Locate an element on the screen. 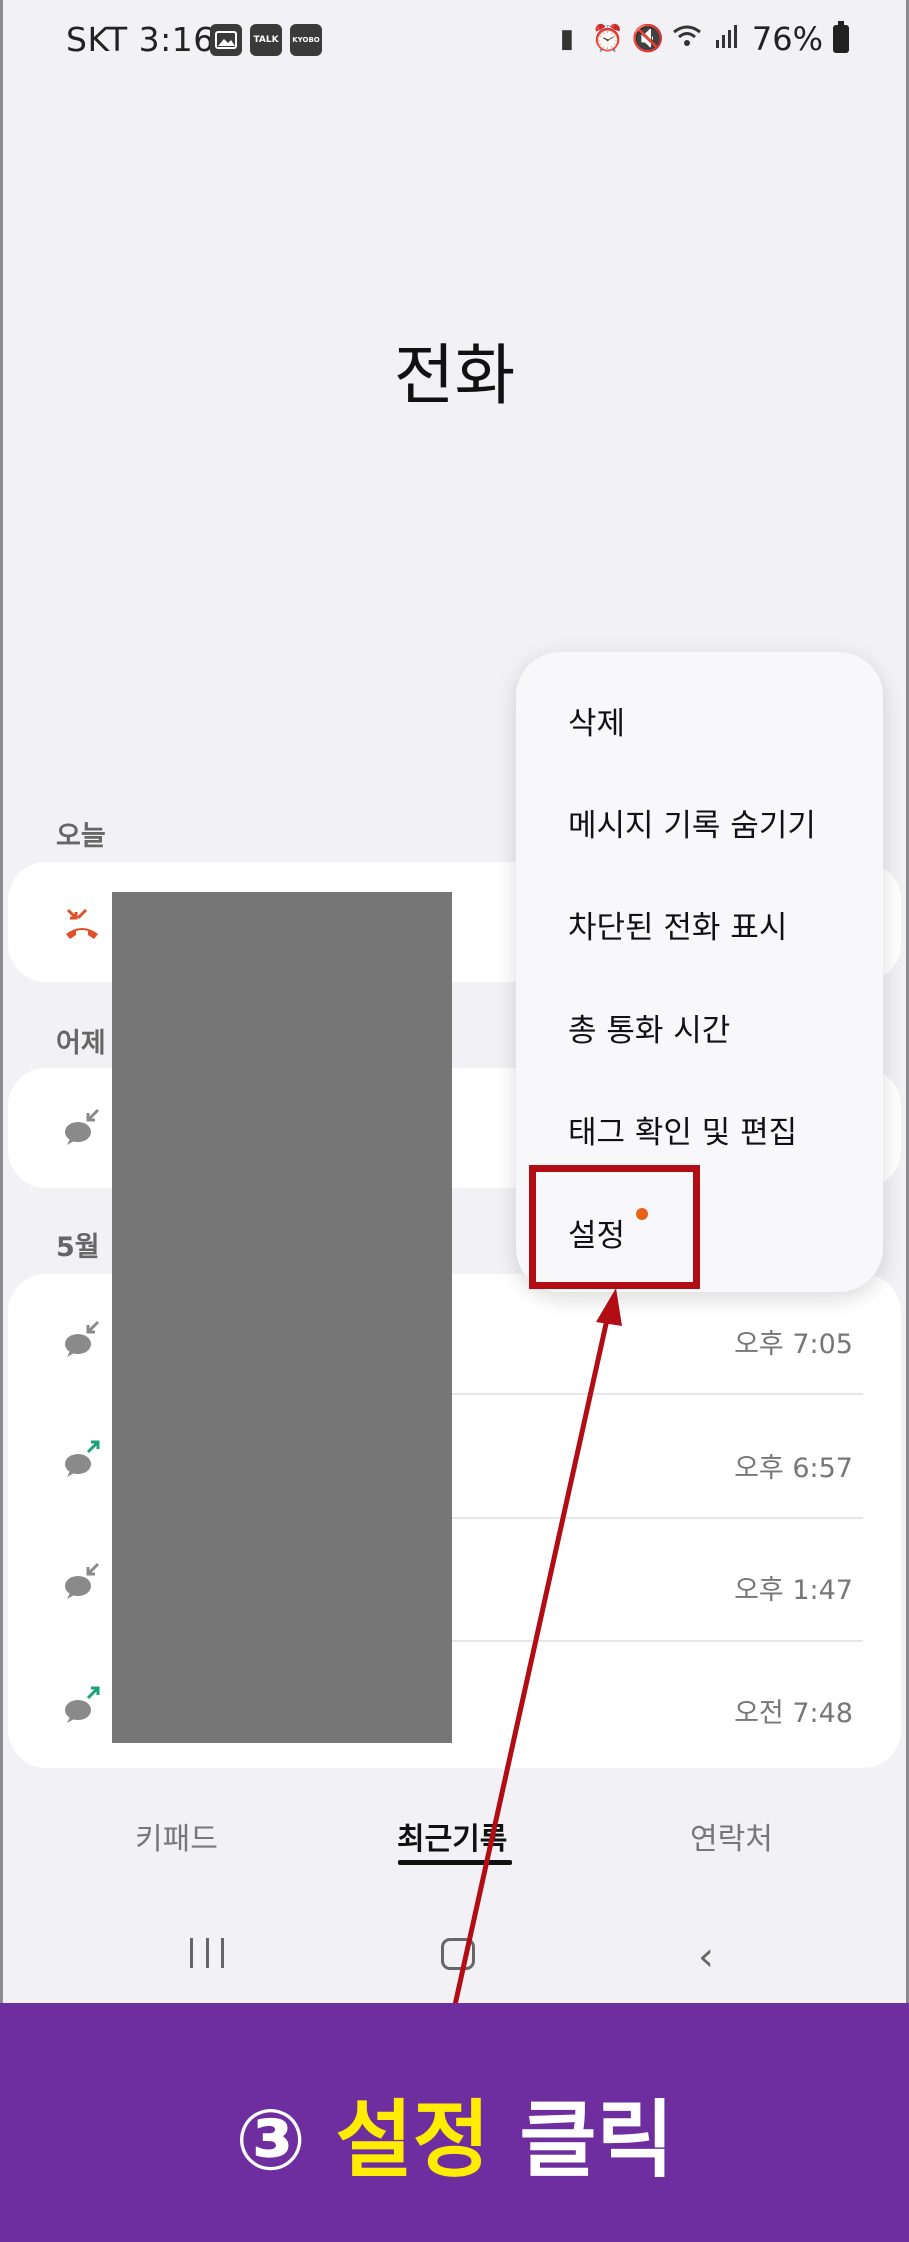  wifi-icon is located at coordinates (687, 39).